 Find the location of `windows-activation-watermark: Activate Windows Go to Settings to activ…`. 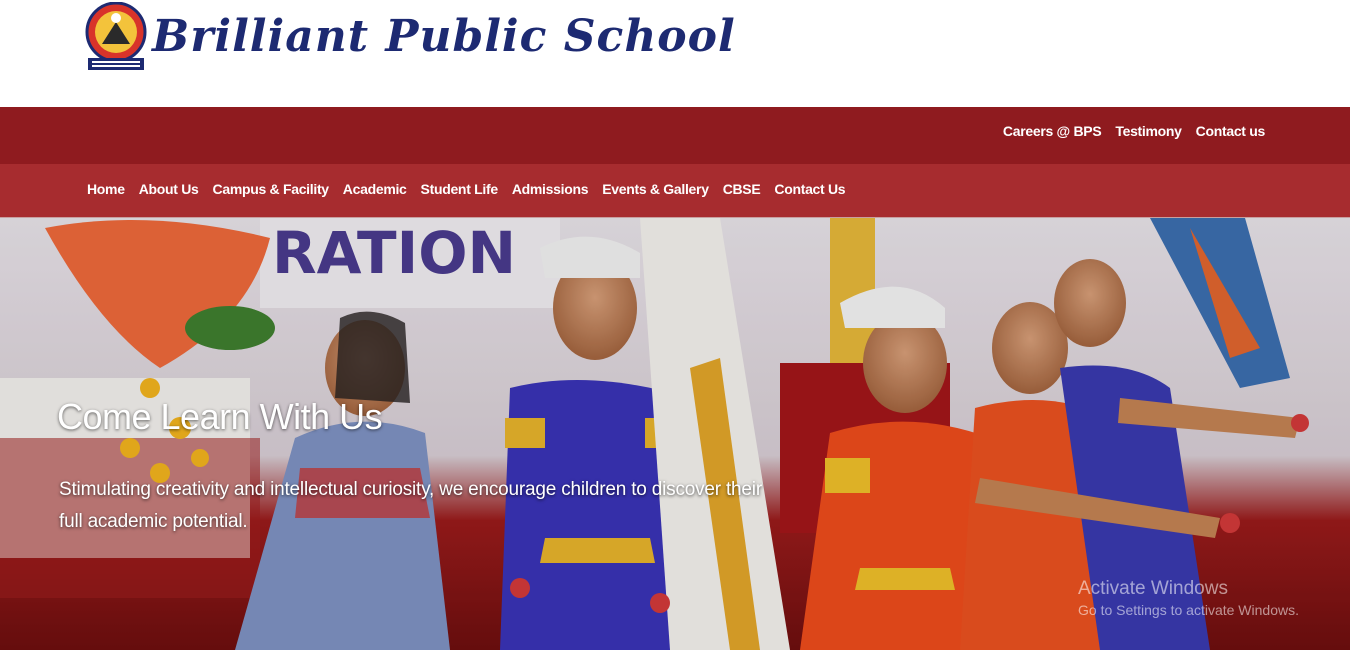

windows-activation-watermark: Activate Windows Go to Settings to activ… is located at coordinates (1188, 598).